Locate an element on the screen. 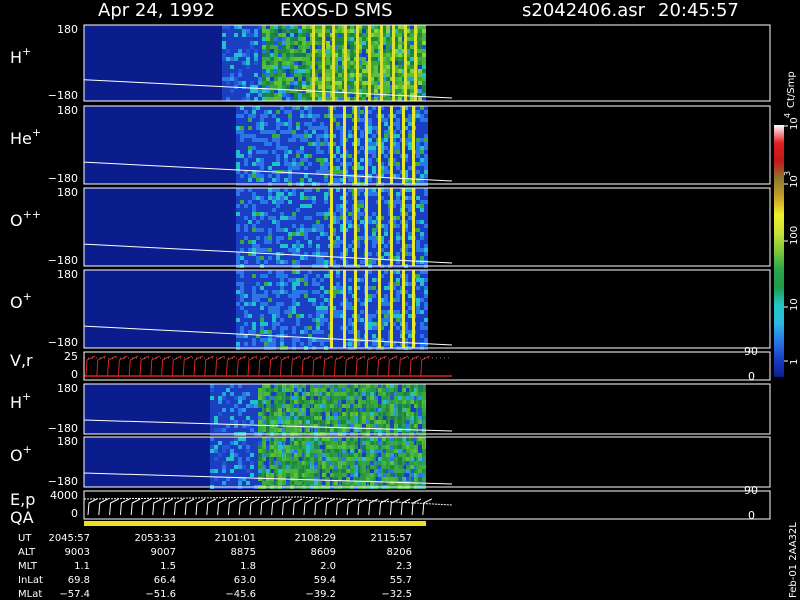 The image size is (800, 600). ep-series is located at coordinates (260, 507).